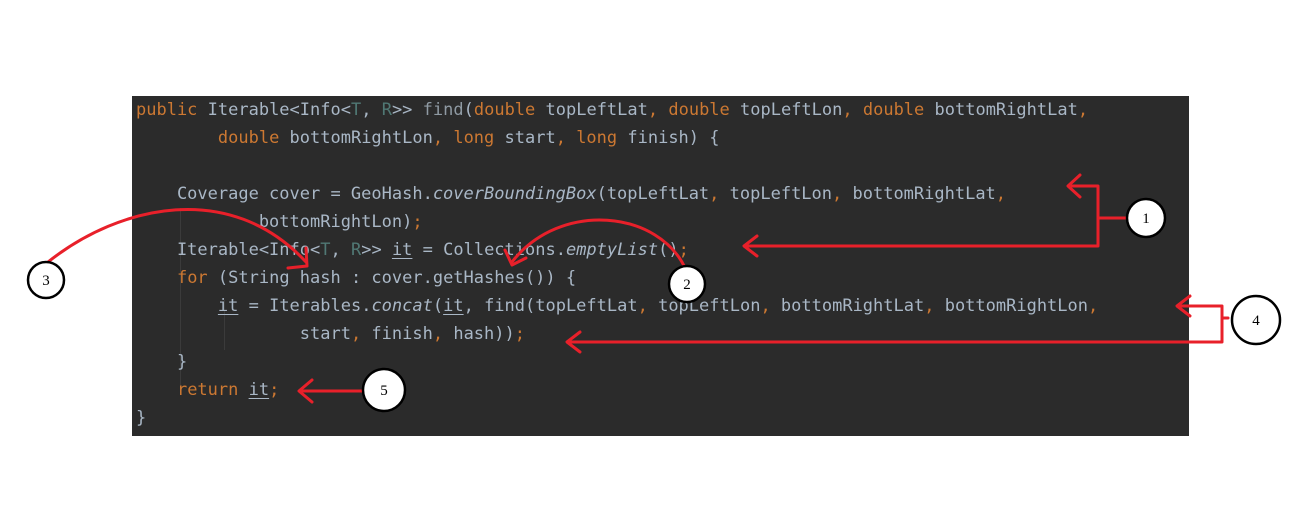 This screenshot has height=530, width=1309. I want to click on callout-1-connector-lower, so click(921, 232).